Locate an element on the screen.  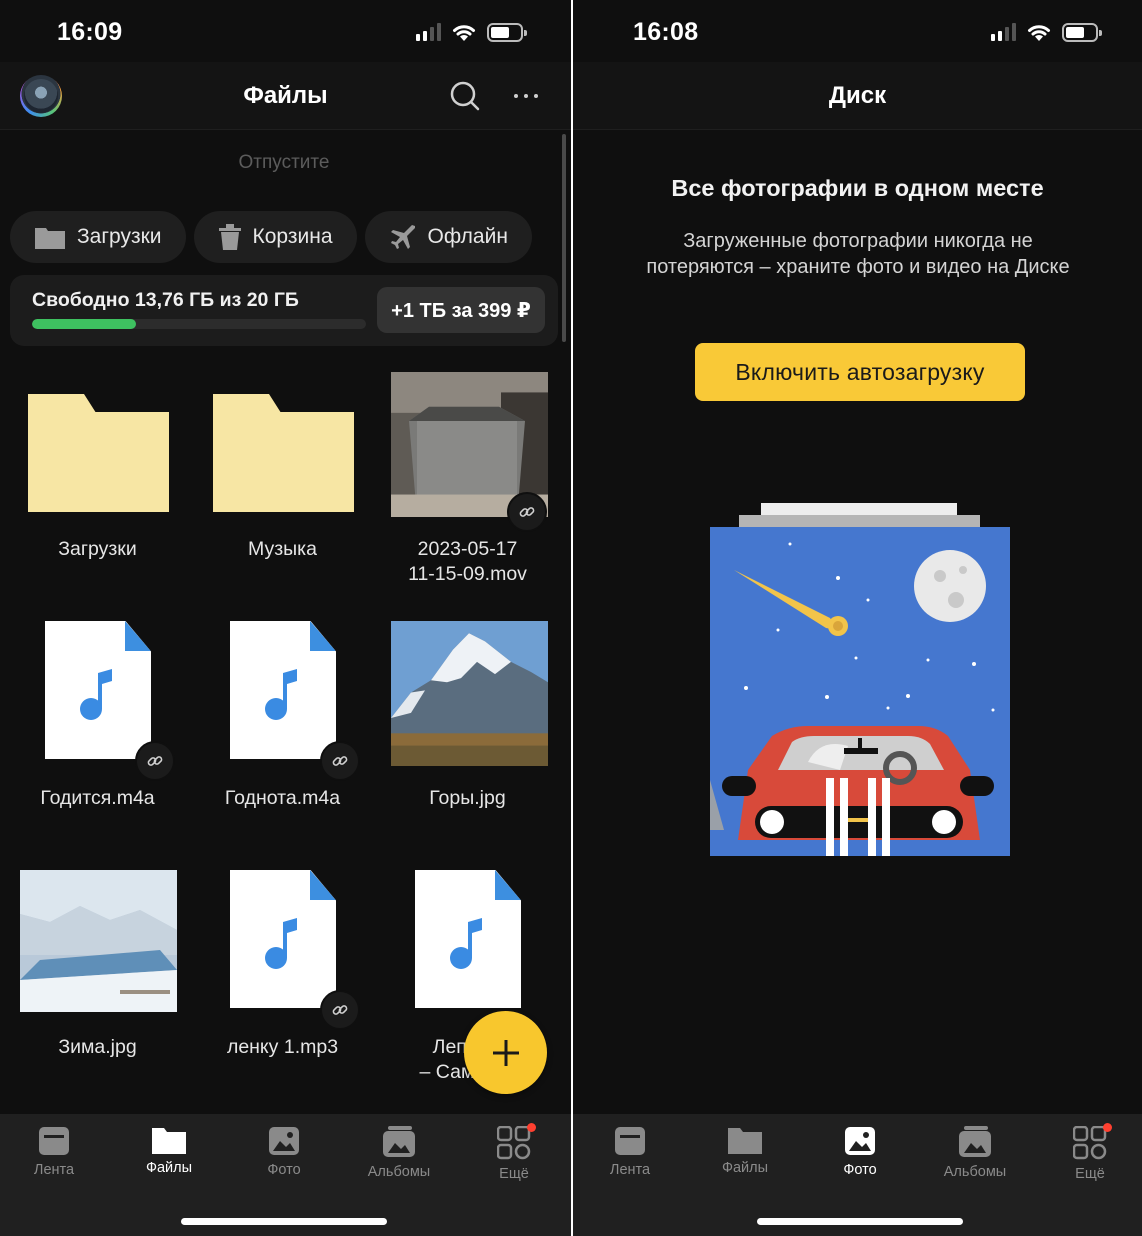
tab-label: Ещё is located at coordinates (514, 1174).